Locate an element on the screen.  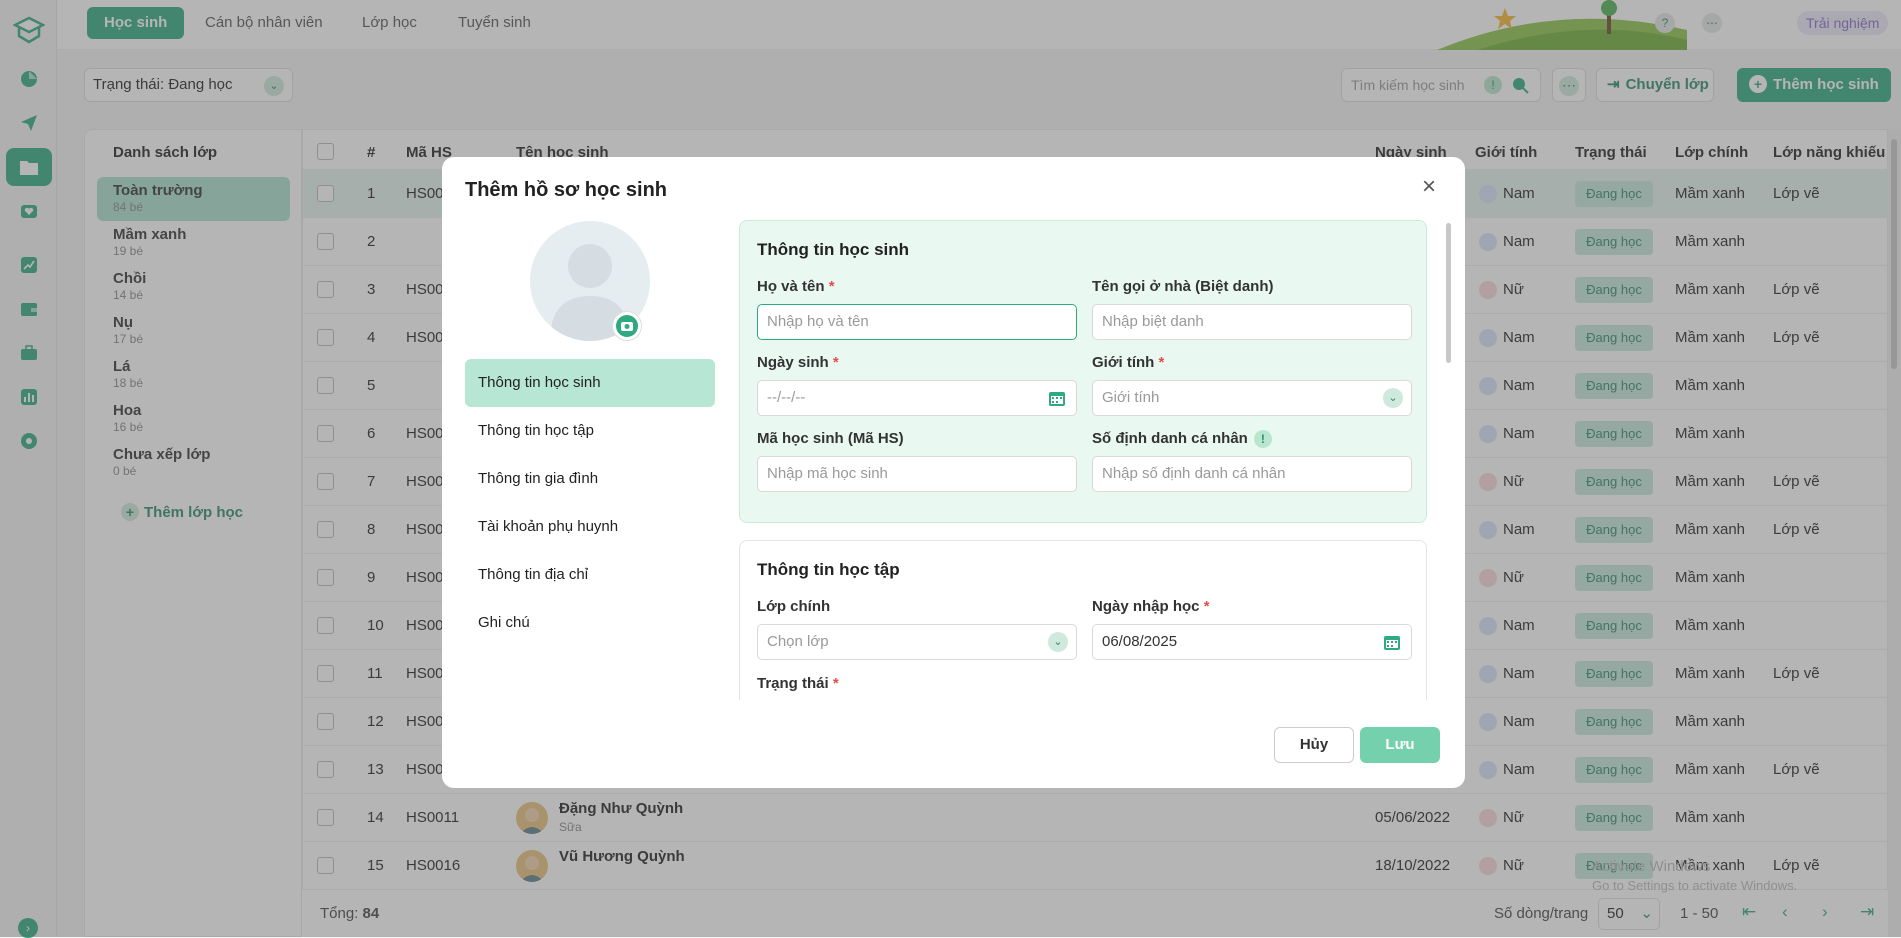
main-class-label: Lớp chính is located at coordinates (794, 606).